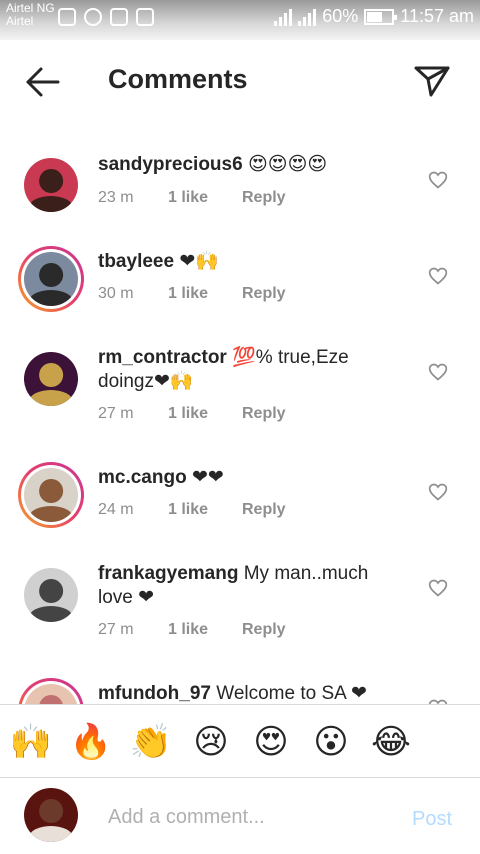 This screenshot has height=854, width=480. I want to click on instagram-notification-icon, so click(119, 17).